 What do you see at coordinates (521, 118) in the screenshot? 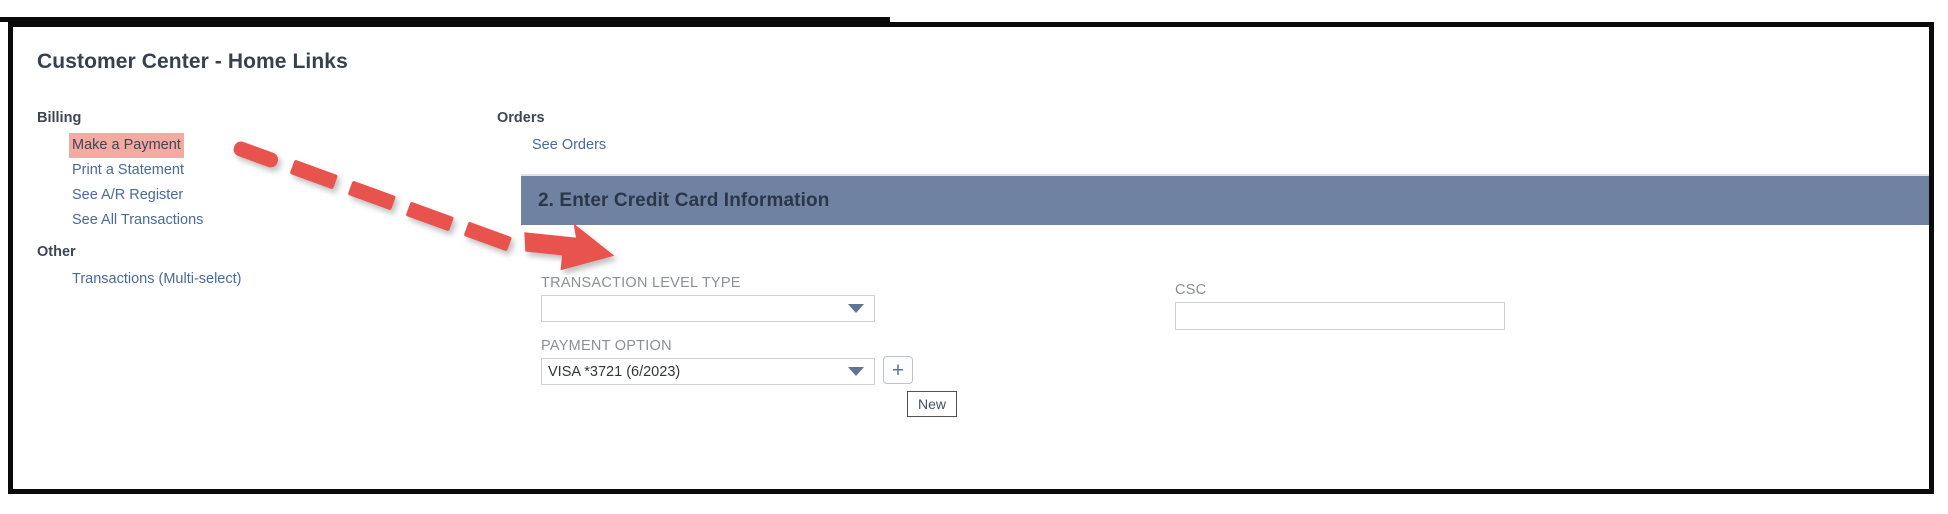
I see `group-heading-orders: Orders` at bounding box center [521, 118].